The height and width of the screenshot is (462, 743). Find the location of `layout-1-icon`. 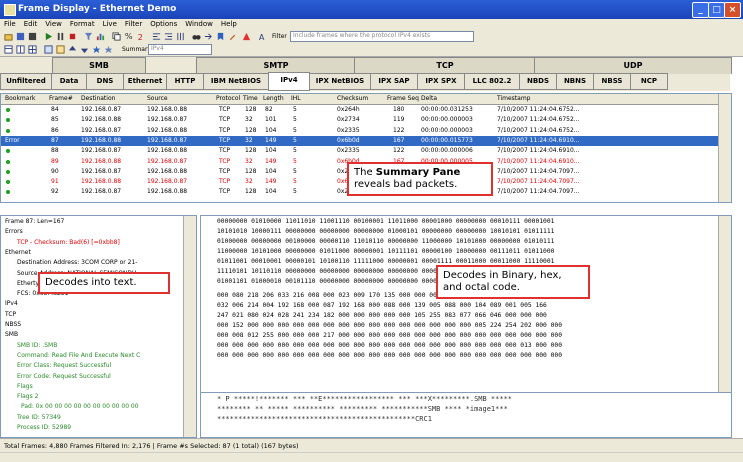

layout-1-icon is located at coordinates (8, 49).